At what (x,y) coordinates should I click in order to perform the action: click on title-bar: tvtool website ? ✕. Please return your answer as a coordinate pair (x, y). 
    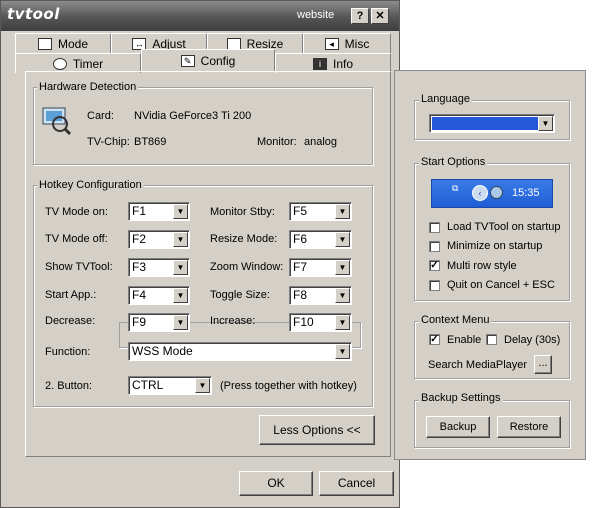
    Looking at the image, I should click on (200, 16).